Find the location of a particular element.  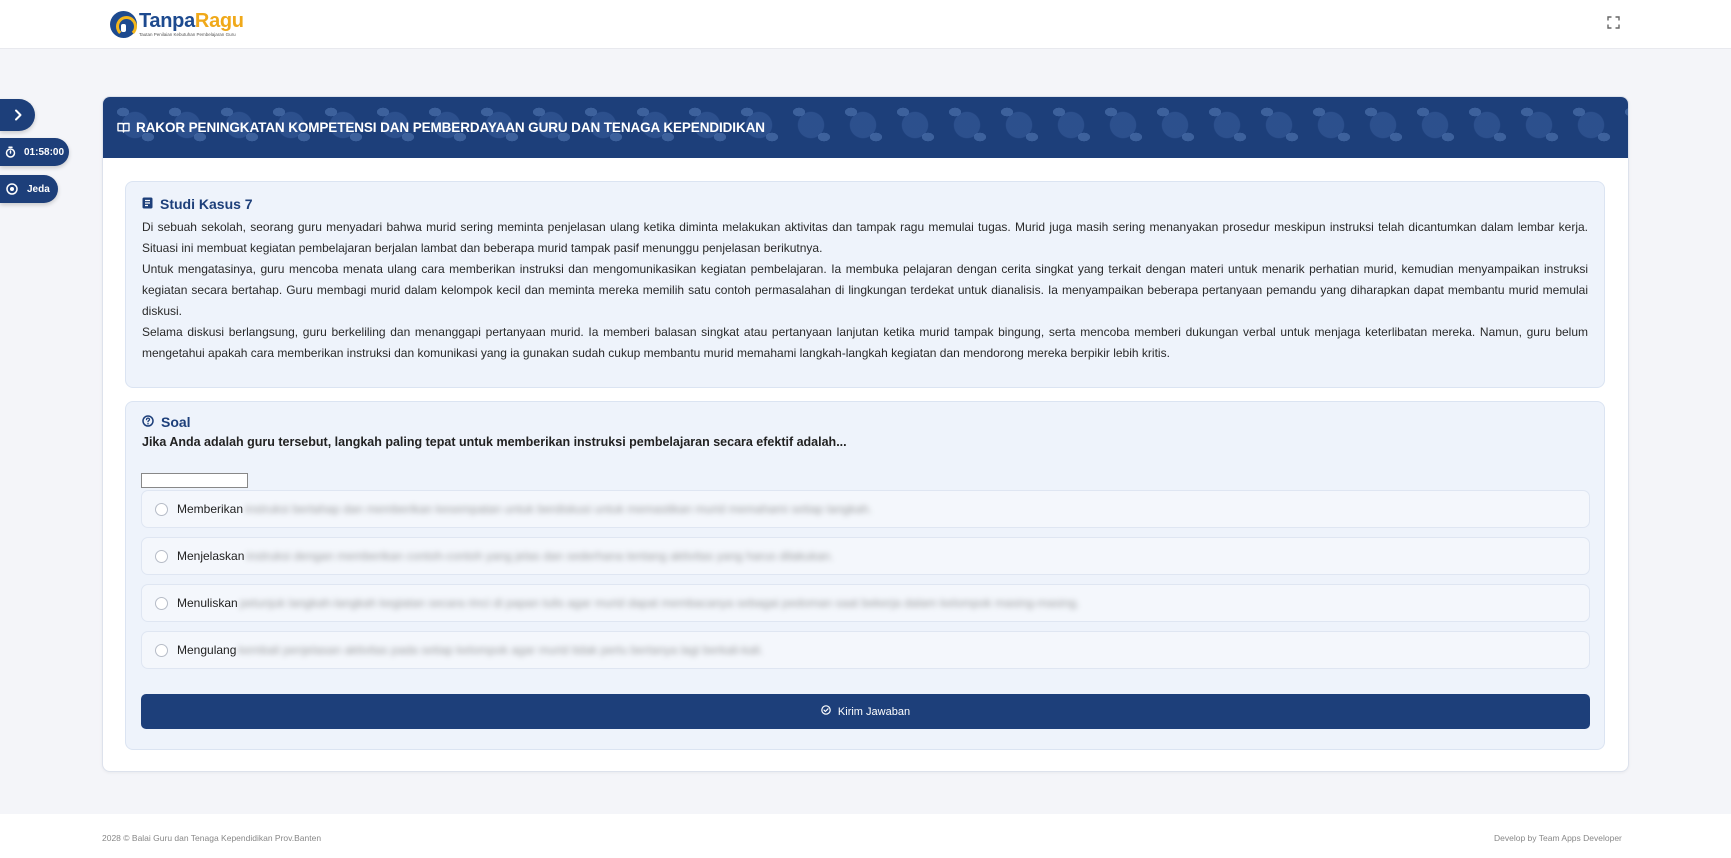

option-label: Menjelaskan is located at coordinates (211, 556).